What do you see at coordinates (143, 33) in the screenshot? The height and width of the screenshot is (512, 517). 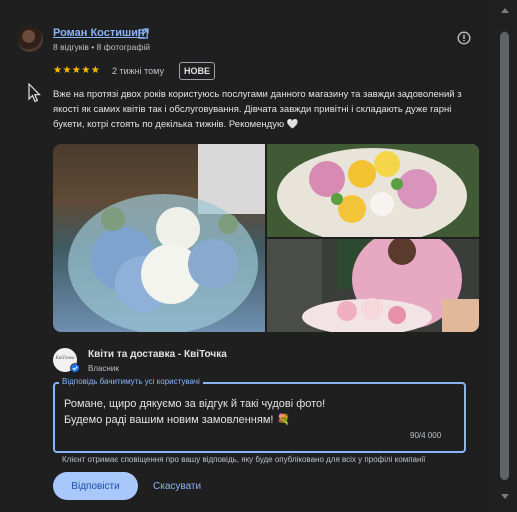 I see `open-external-icon` at bounding box center [143, 33].